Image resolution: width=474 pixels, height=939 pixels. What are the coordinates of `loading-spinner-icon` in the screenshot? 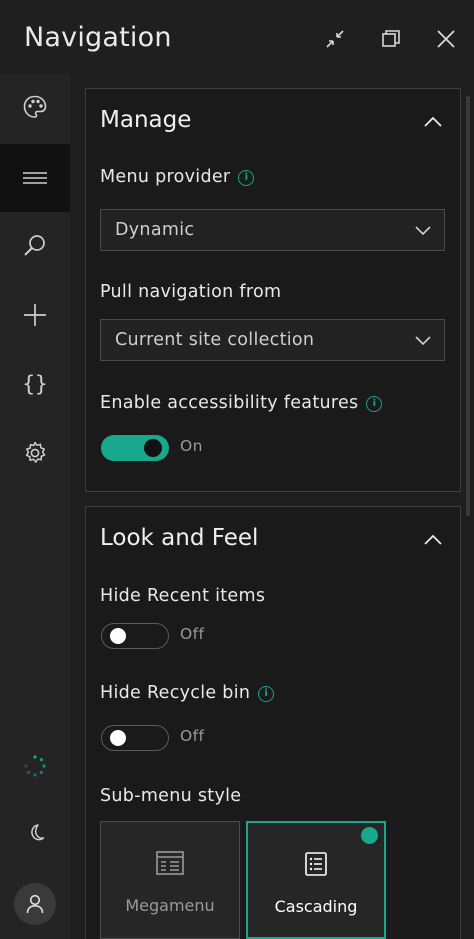 It's located at (35, 766).